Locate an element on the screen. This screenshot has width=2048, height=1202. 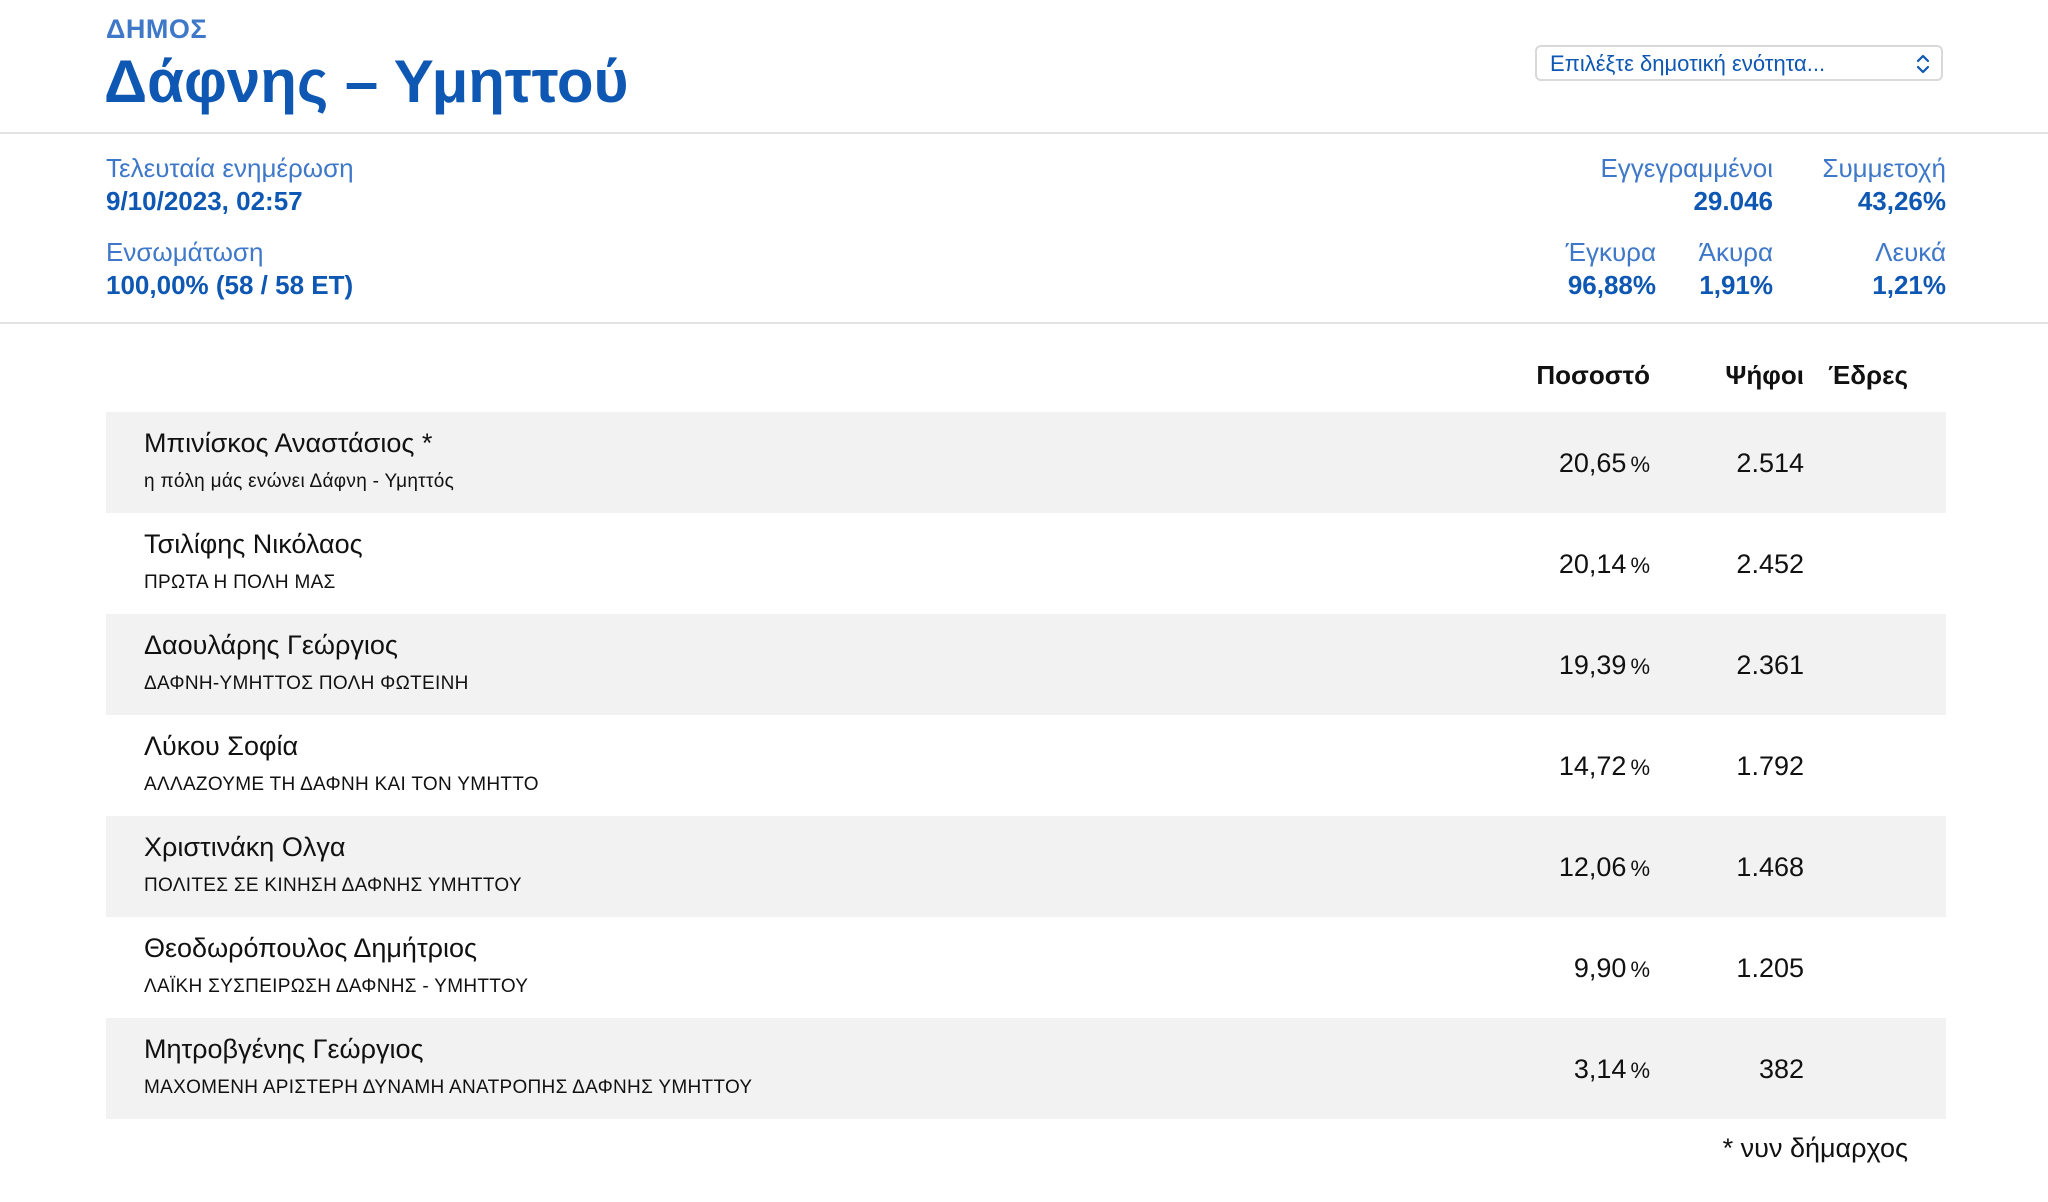
percent-value: 3,14 is located at coordinates (1600, 1069).